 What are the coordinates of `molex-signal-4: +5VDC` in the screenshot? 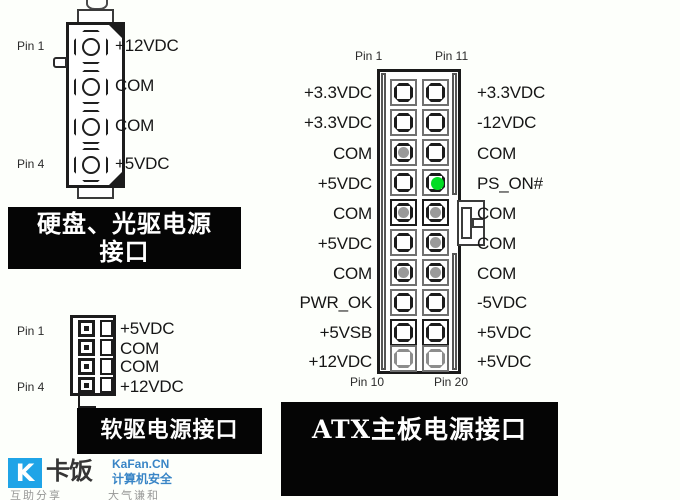 It's located at (142, 163).